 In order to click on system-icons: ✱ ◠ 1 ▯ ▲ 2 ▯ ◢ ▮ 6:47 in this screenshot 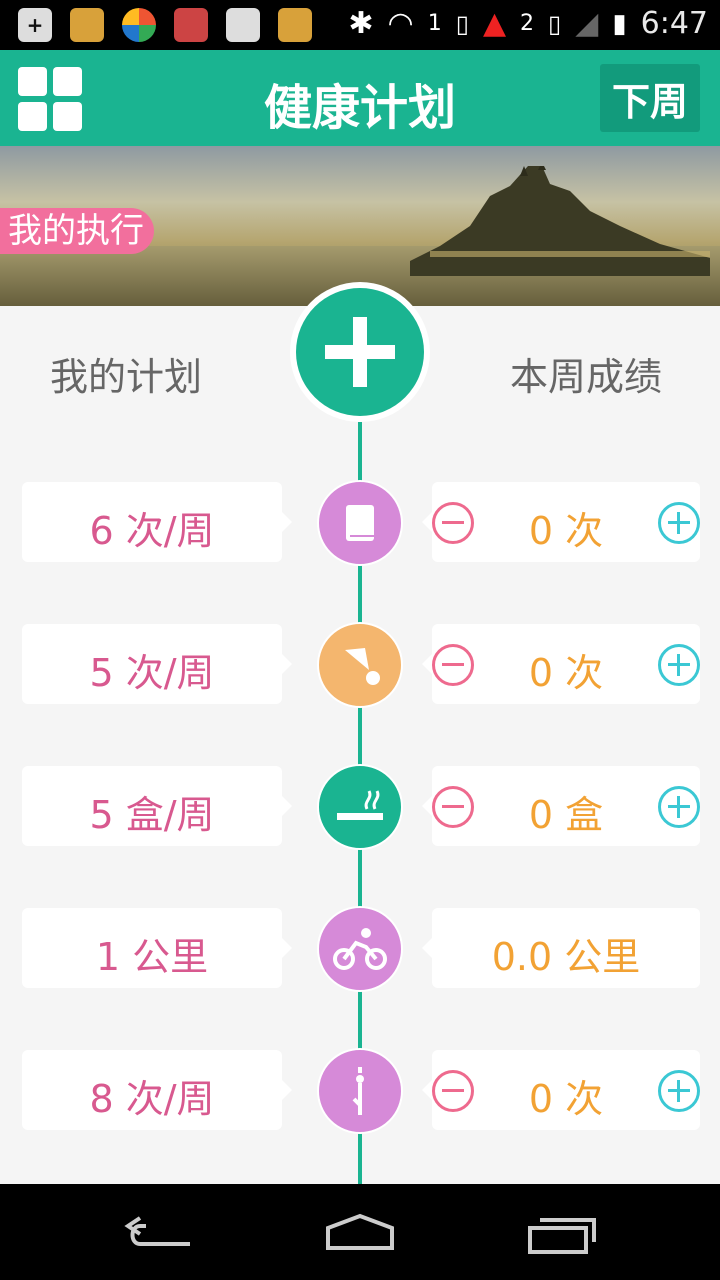, I will do `click(528, 23)`.